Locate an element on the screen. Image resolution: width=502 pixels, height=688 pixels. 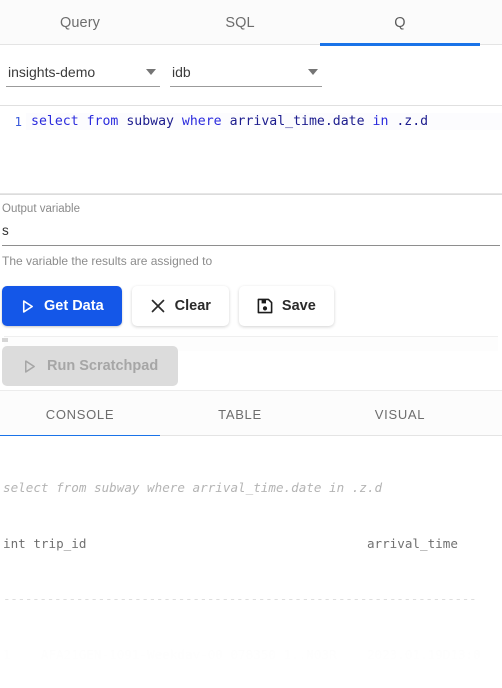
tab-query: Query is located at coordinates (80, 22).